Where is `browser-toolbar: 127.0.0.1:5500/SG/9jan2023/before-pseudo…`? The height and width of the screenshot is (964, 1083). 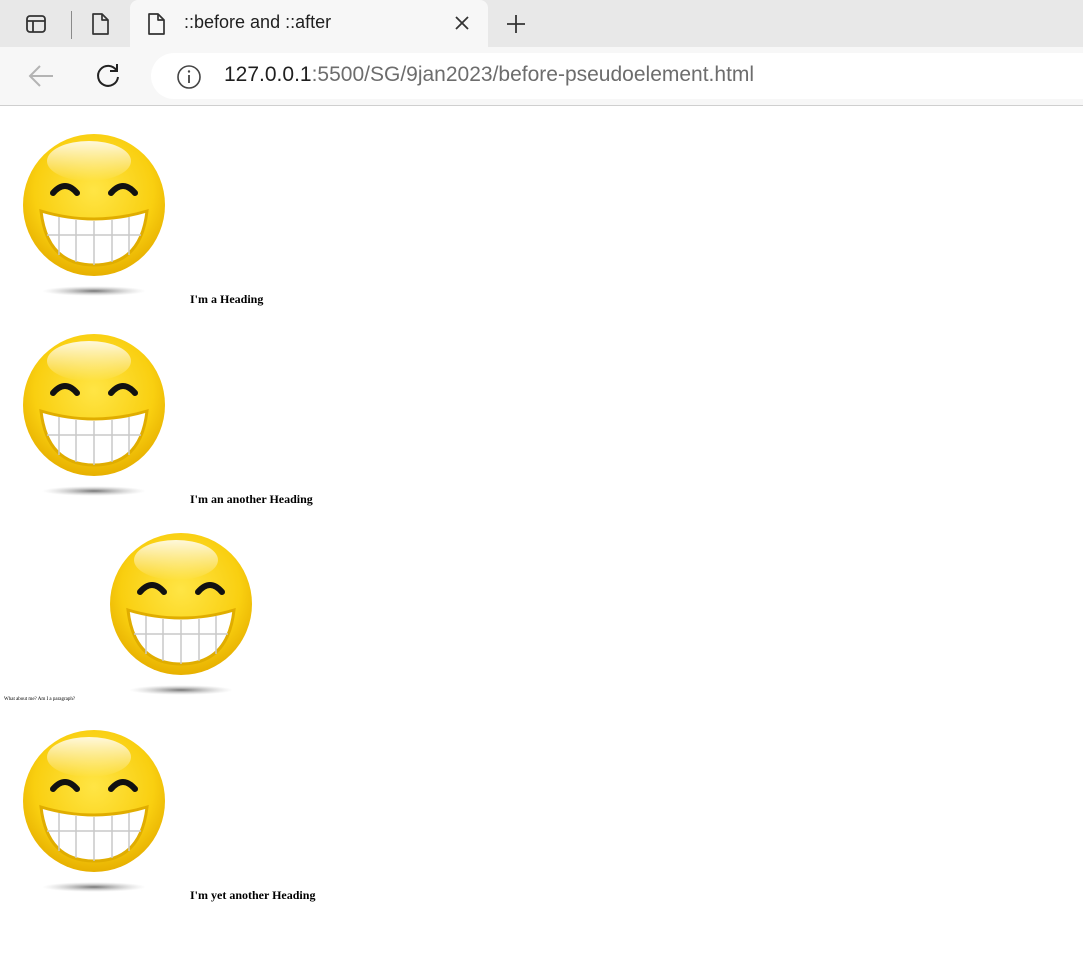 browser-toolbar: 127.0.0.1:5500/SG/9jan2023/before-pseudo… is located at coordinates (541, 76).